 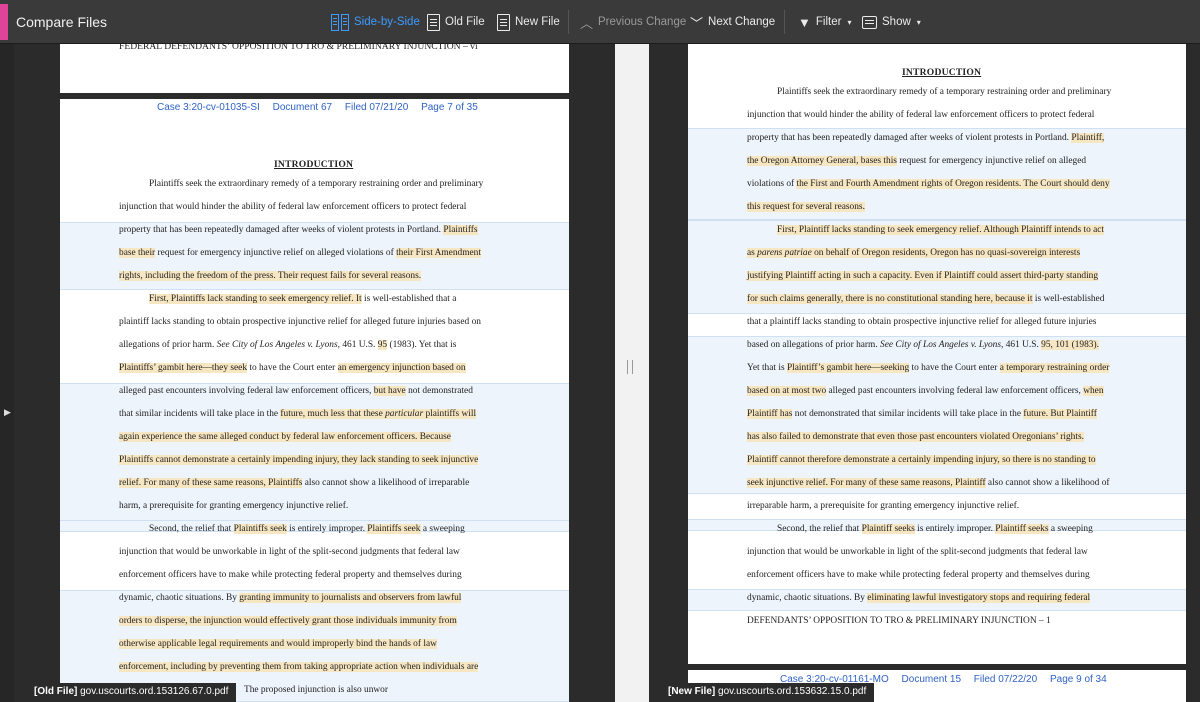 What do you see at coordinates (931, 679) in the screenshot?
I see `document-number: Document 15` at bounding box center [931, 679].